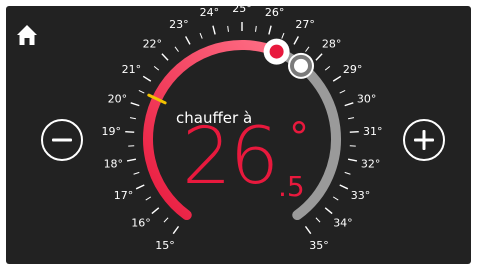 This screenshot has width=477, height=270. Describe the element at coordinates (165, 245) in the screenshot. I see `scale-label: 15°` at that location.